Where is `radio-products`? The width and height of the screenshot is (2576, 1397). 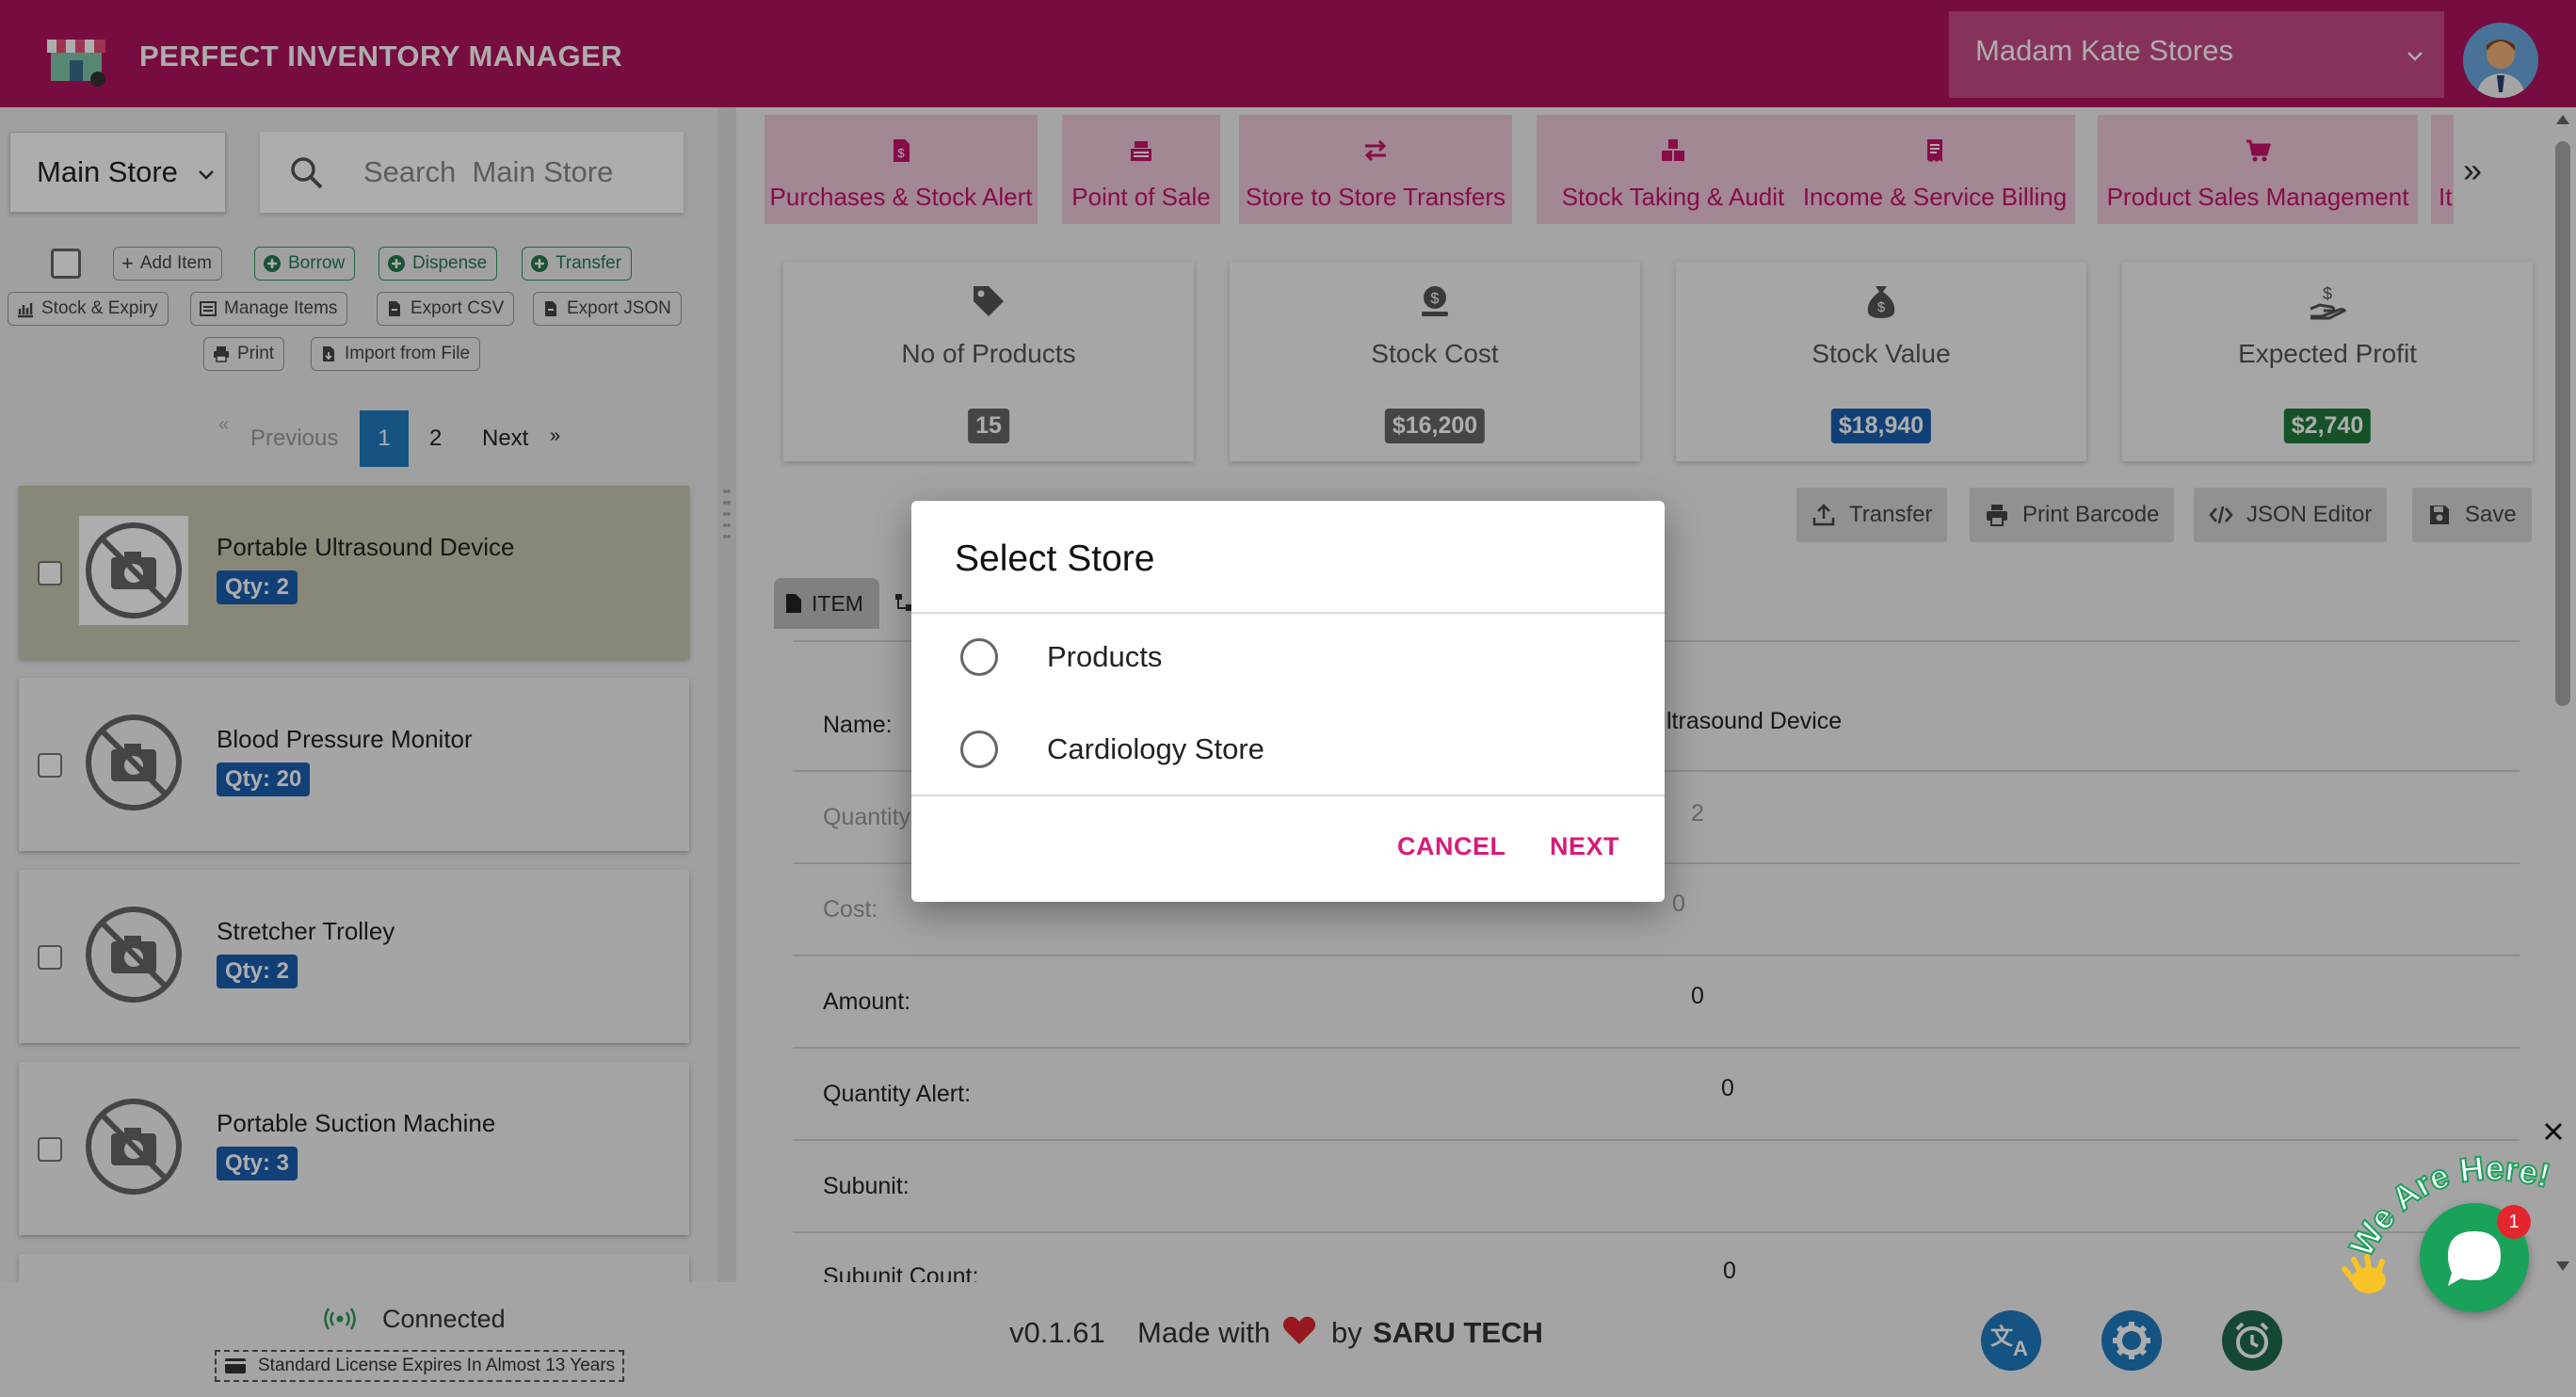 radio-products is located at coordinates (979, 657).